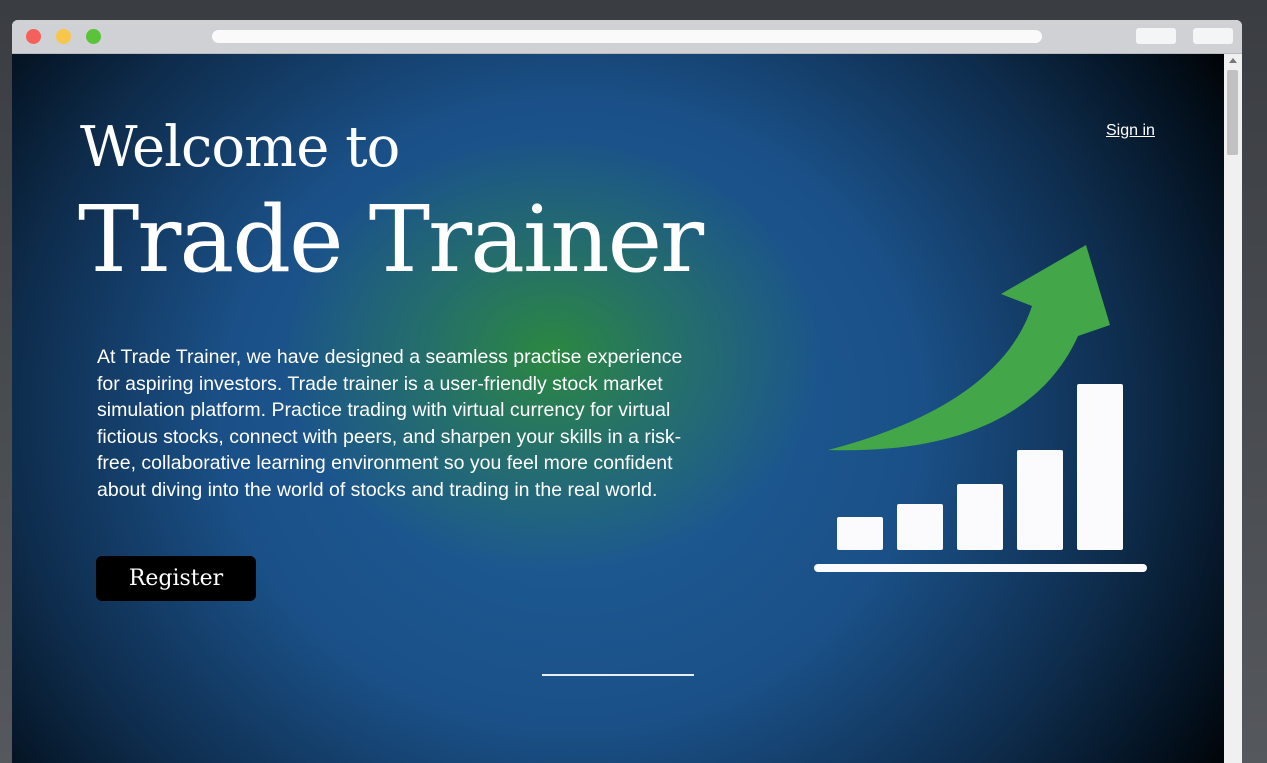  I want to click on scrollbar-thumb, so click(1232, 112).